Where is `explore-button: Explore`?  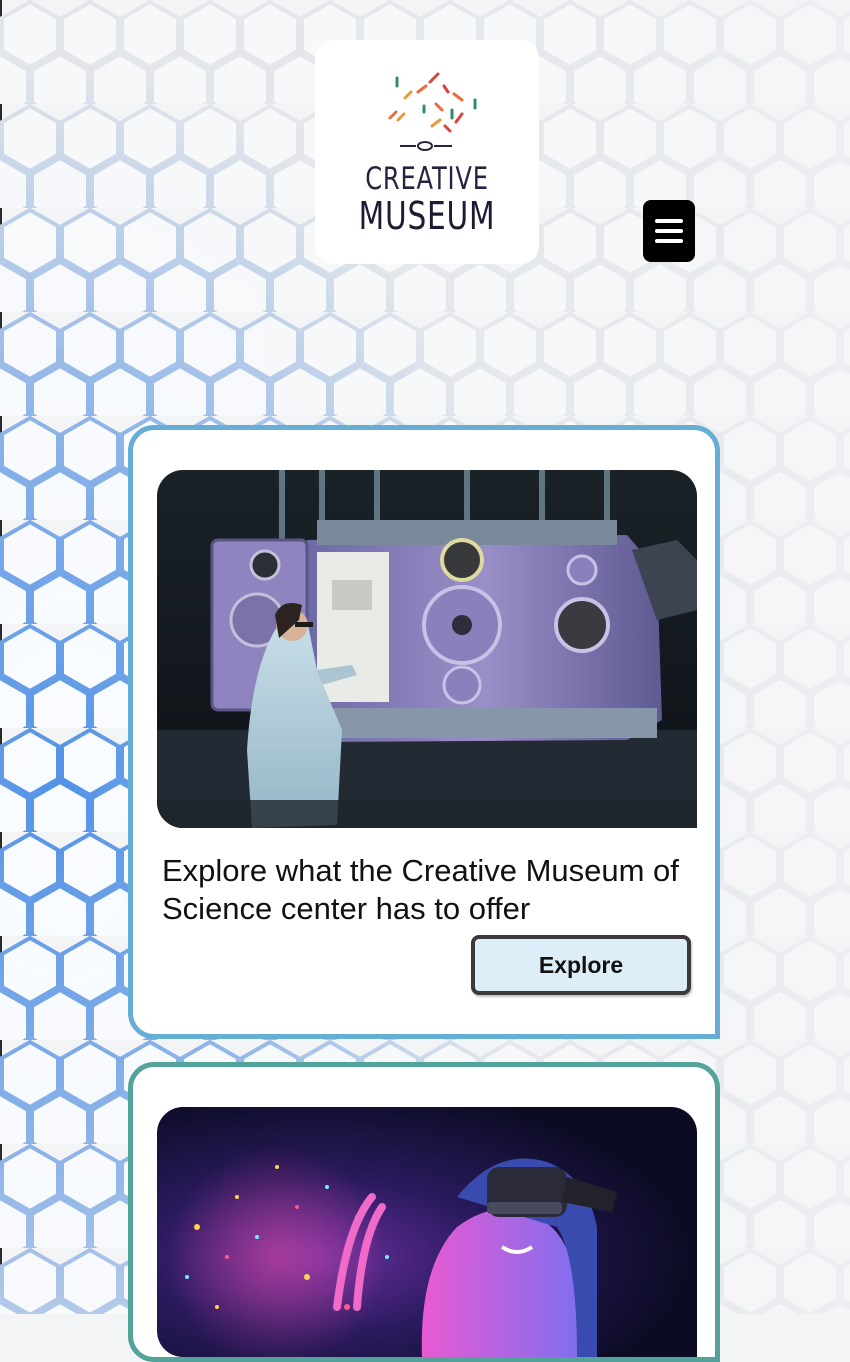 explore-button: Explore is located at coordinates (581, 965).